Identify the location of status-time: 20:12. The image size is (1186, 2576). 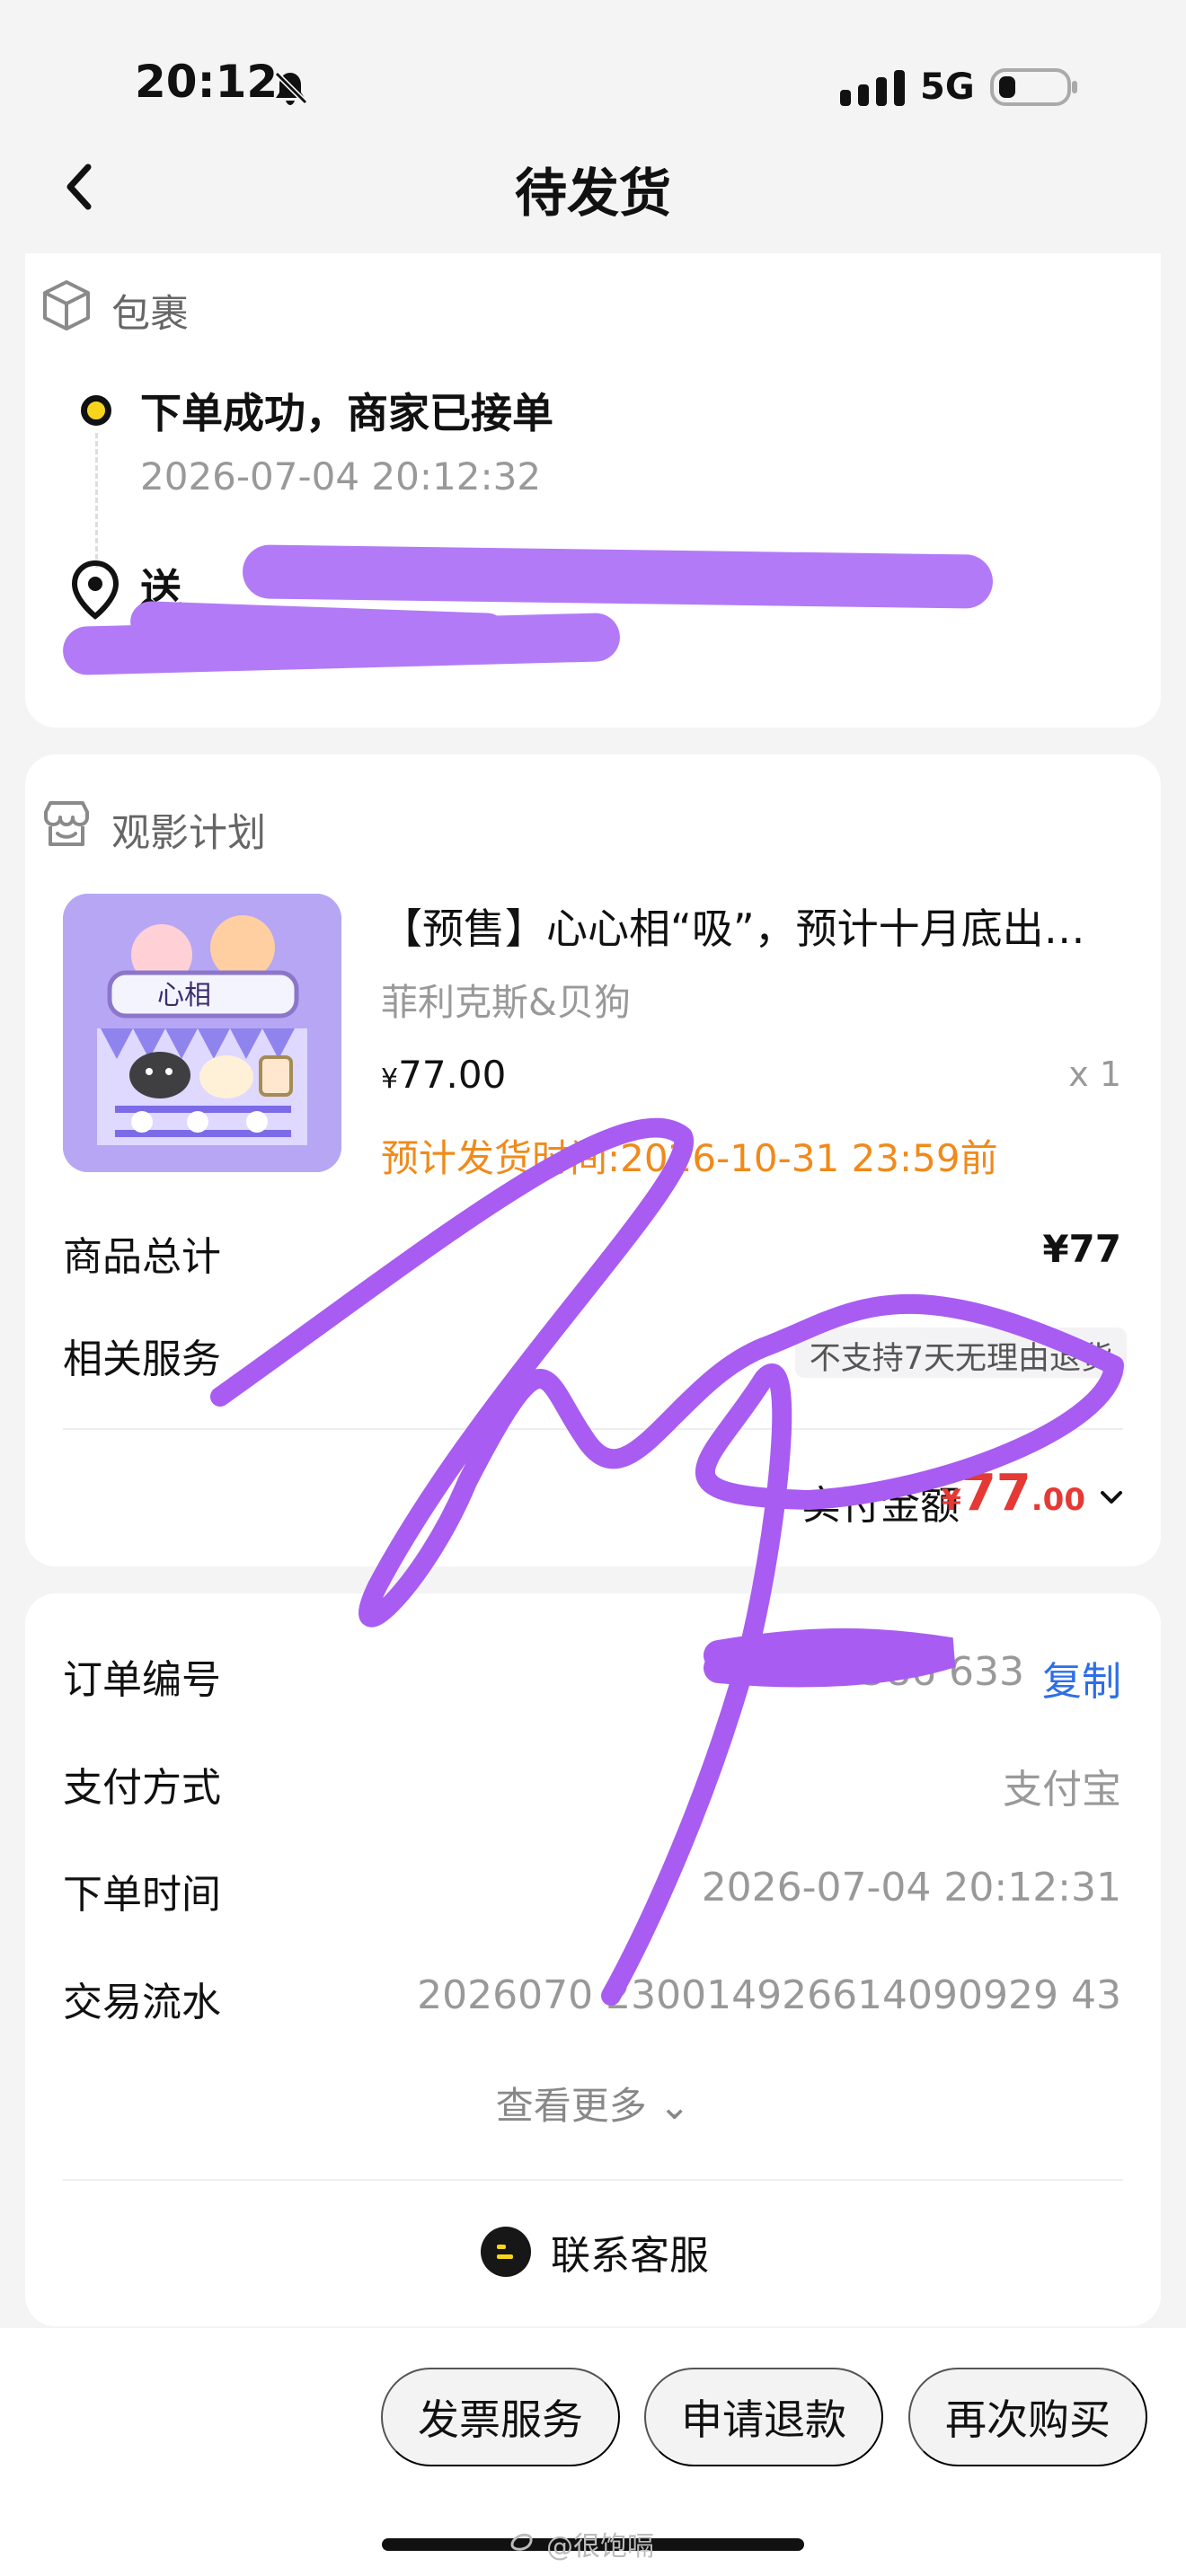
(207, 82).